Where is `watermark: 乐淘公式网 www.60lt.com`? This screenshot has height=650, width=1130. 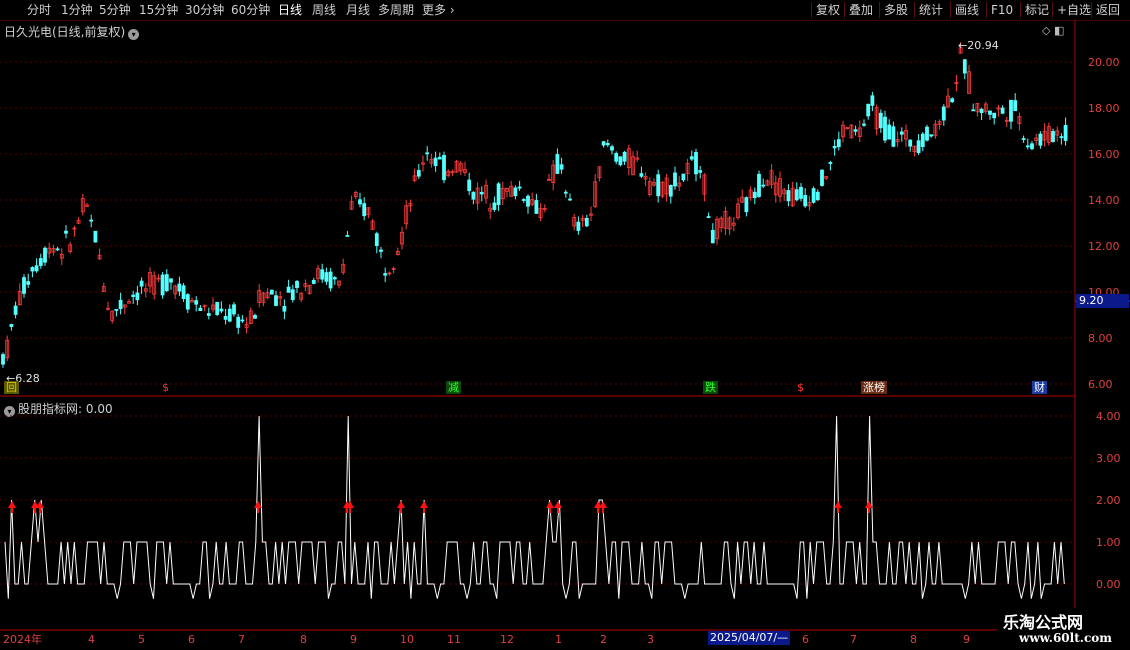 watermark: 乐淘公式网 www.60lt.com is located at coordinates (1063, 629).